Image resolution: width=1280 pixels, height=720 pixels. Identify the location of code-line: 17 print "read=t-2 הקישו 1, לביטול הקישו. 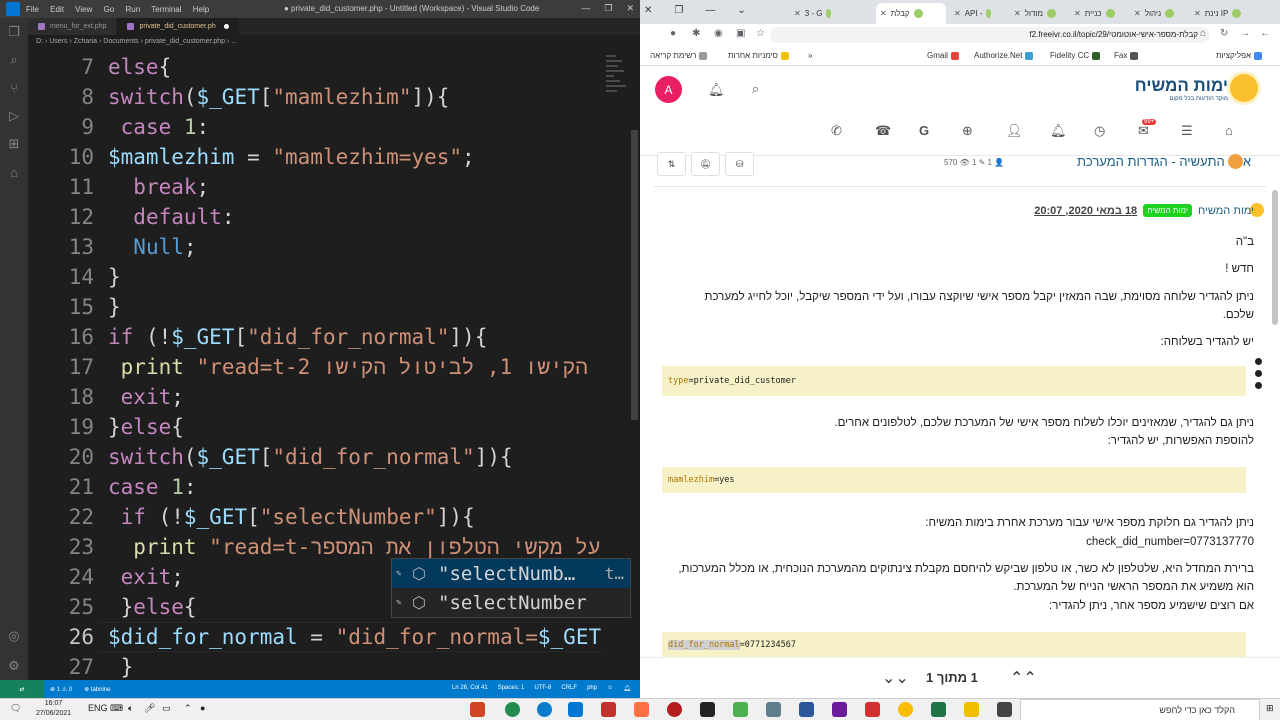
(318, 367).